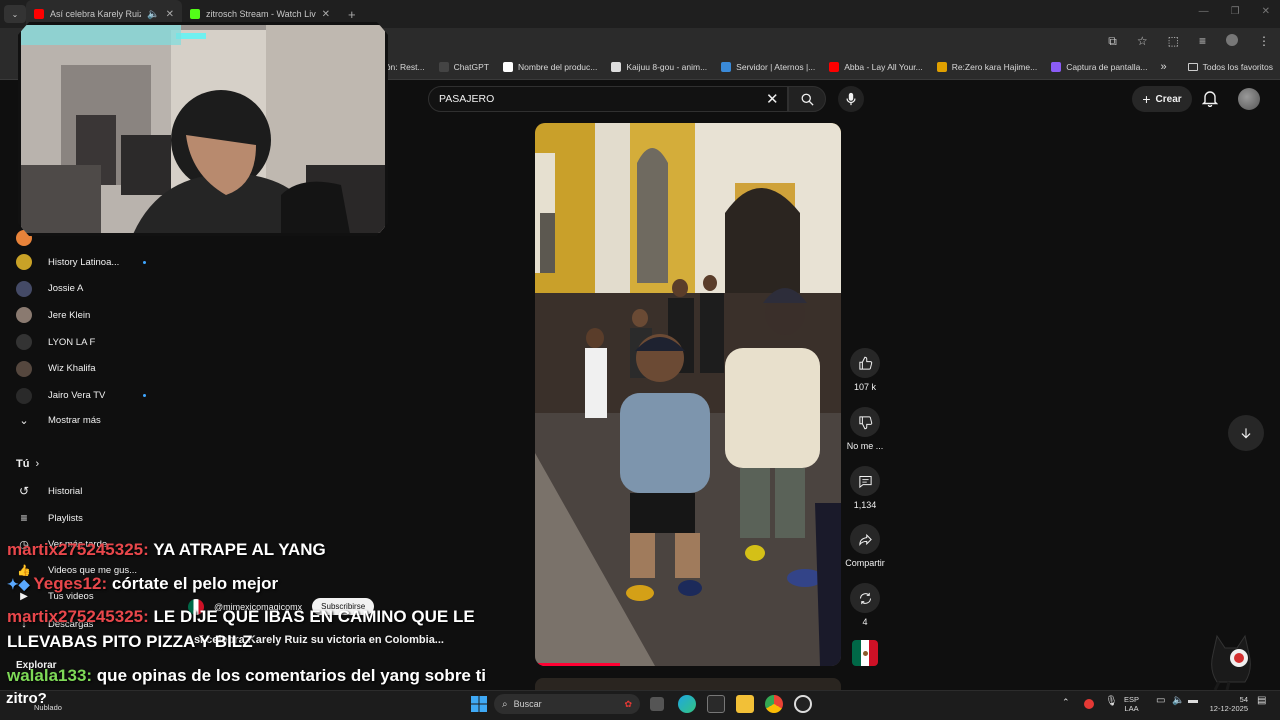  What do you see at coordinates (1228, 704) in the screenshot?
I see `clock: 54 12-12-2025` at bounding box center [1228, 704].